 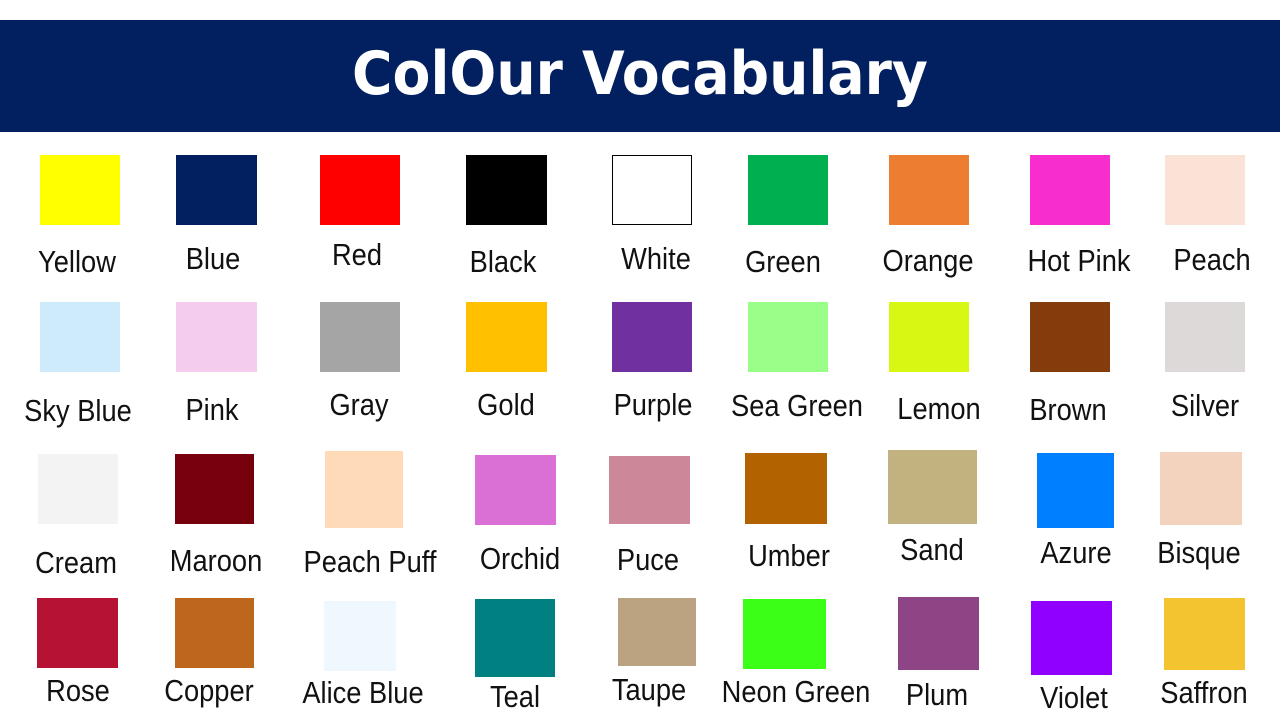 I want to click on label-orange: Orange, so click(x=928, y=260).